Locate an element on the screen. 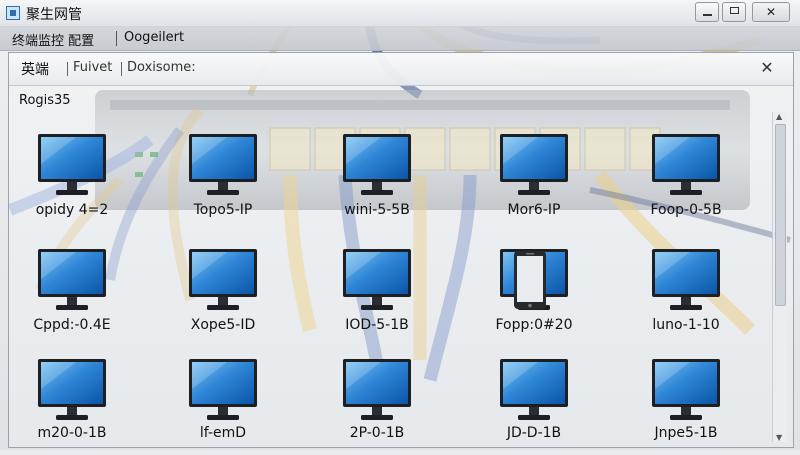 The height and width of the screenshot is (455, 800). device-label: JD-D-1B is located at coordinates (534, 433).